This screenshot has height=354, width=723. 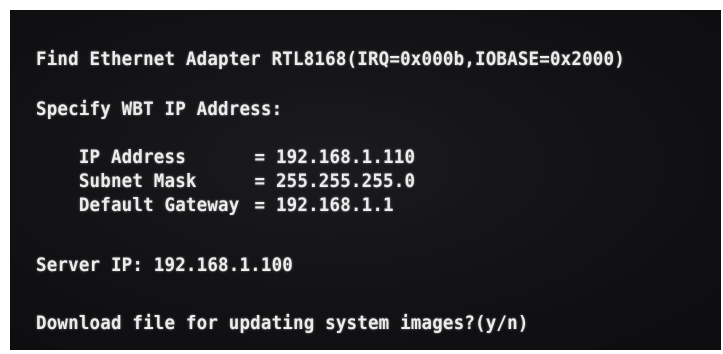 I want to click on default-gateway-value: = 192.168.1.1, so click(x=324, y=205).